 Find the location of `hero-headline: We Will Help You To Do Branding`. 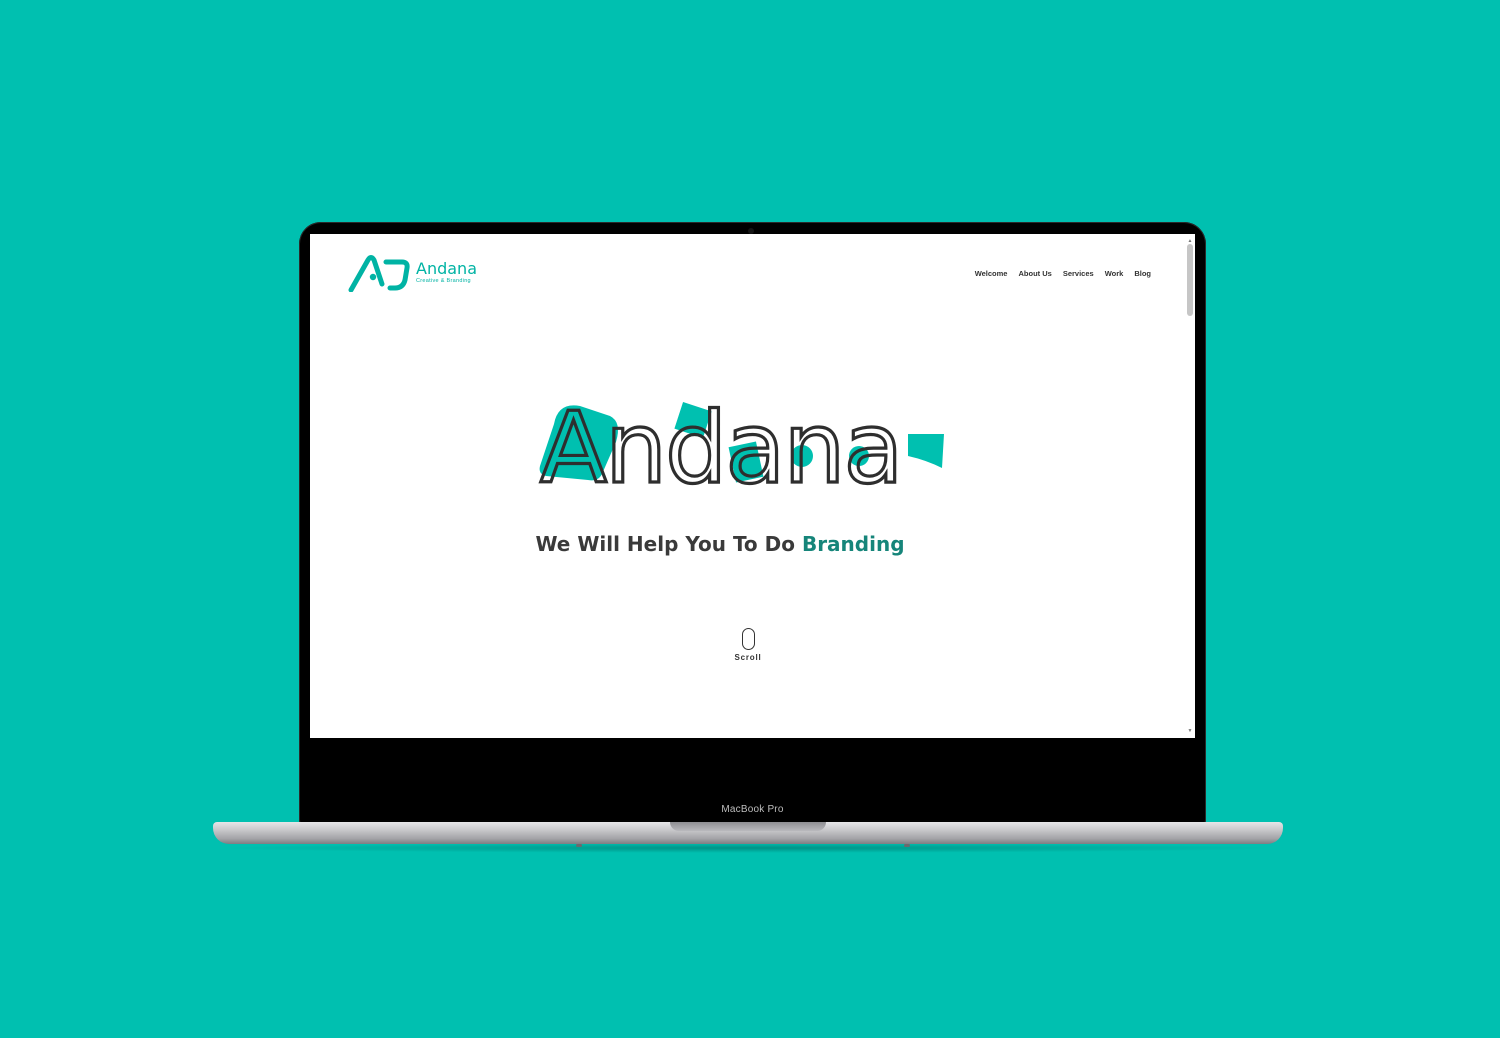

hero-headline: We Will Help You To Do Branding is located at coordinates (720, 544).